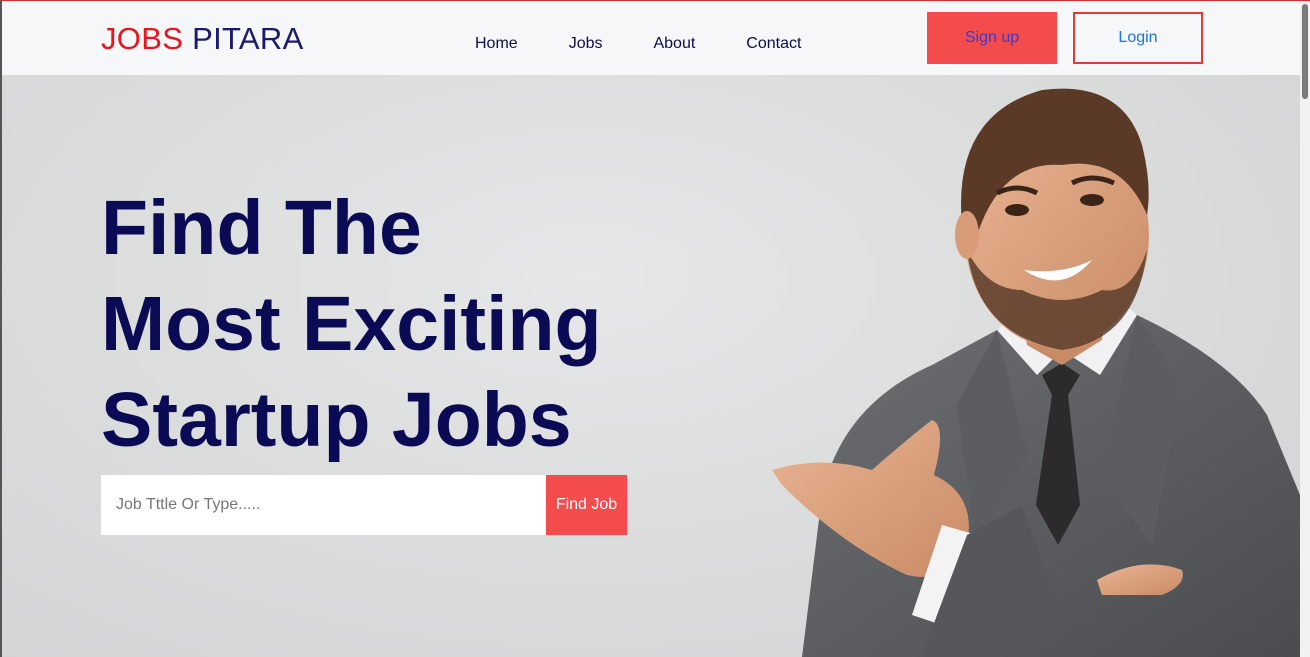 The image size is (1310, 657). Describe the element at coordinates (586, 44) in the screenshot. I see `nav-link-jobs: Jobs` at that location.